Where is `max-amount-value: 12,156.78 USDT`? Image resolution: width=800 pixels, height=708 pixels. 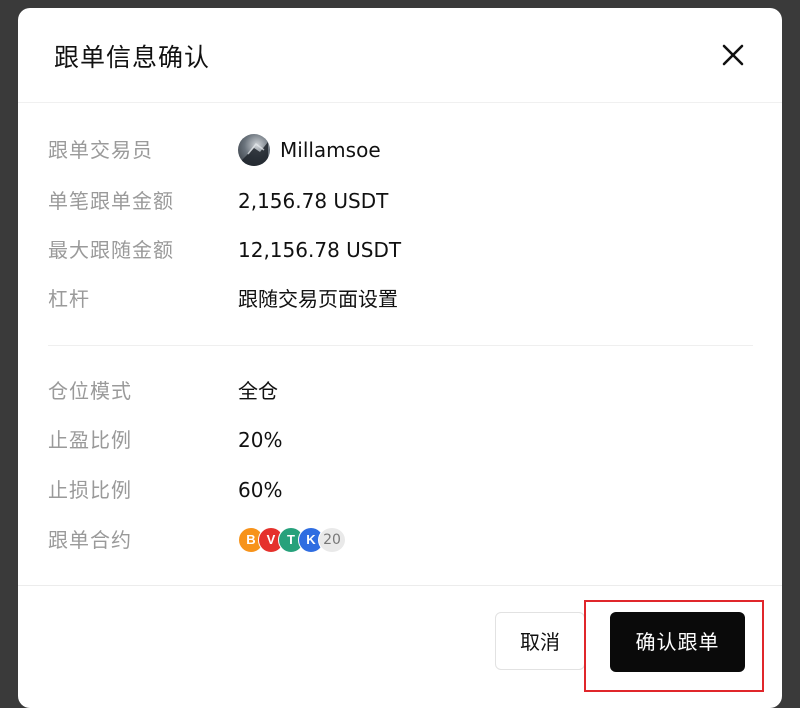
max-amount-value: 12,156.78 USDT is located at coordinates (320, 250).